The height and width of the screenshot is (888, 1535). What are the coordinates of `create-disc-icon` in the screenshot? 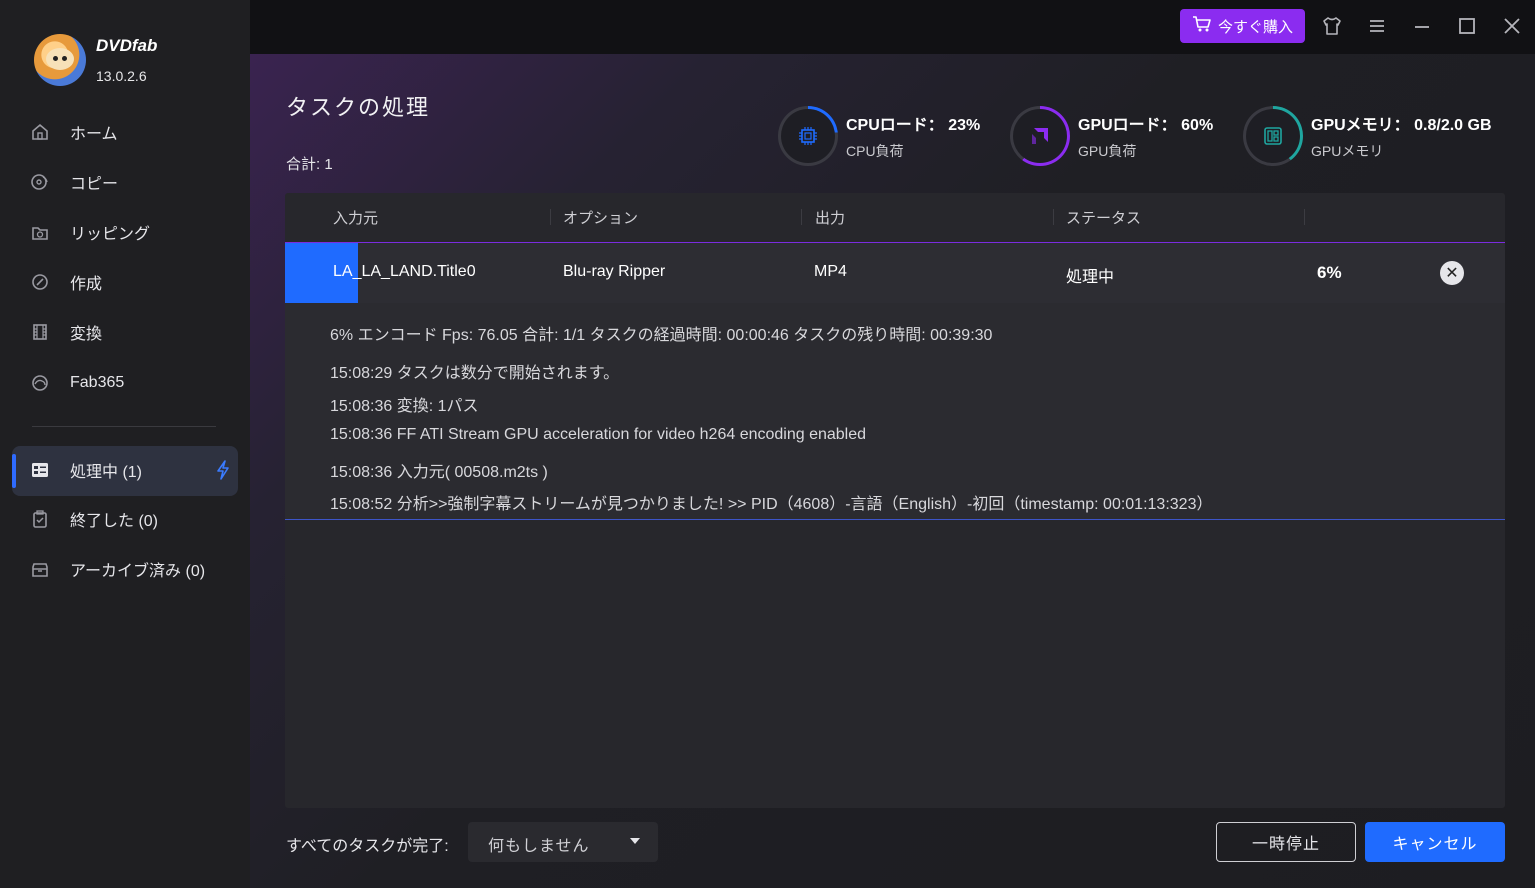 It's located at (40, 282).